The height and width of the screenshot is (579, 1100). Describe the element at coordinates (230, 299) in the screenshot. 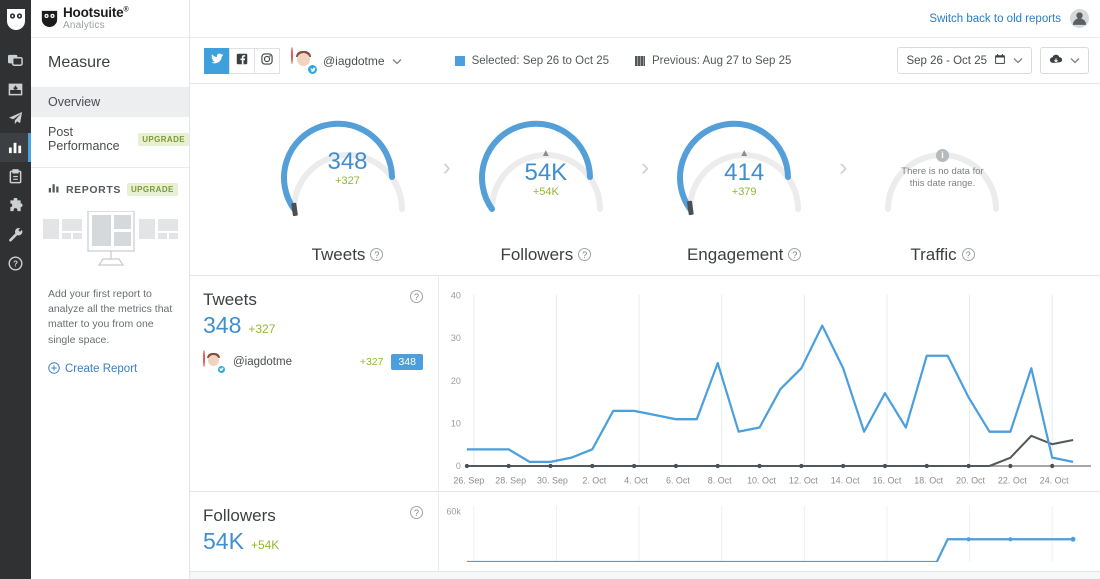

I see `metric-title: Tweets` at that location.